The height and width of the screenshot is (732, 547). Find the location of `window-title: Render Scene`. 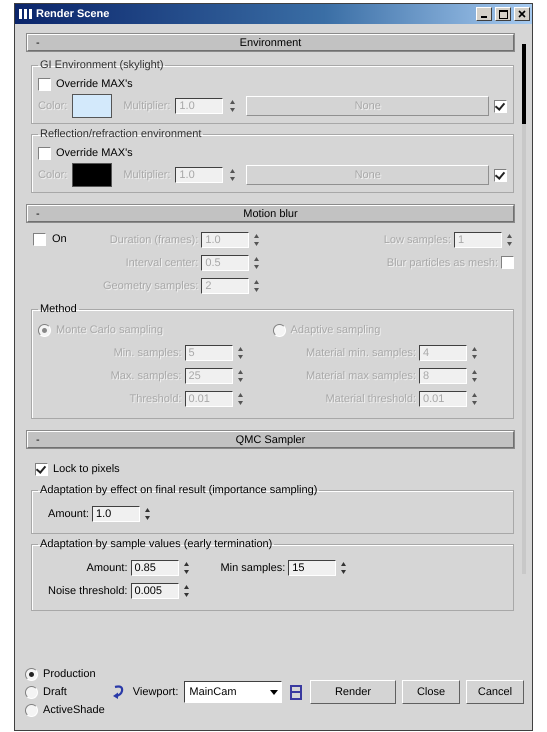

window-title: Render Scene is located at coordinates (73, 14).